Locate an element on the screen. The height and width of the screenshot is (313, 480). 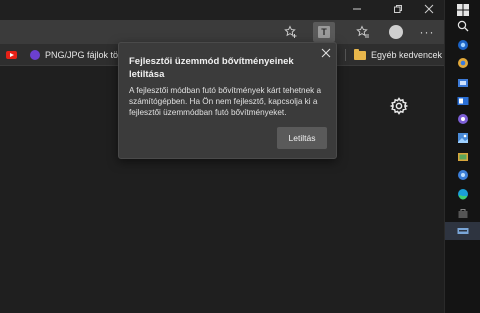
start-button is located at coordinates (463, 10).